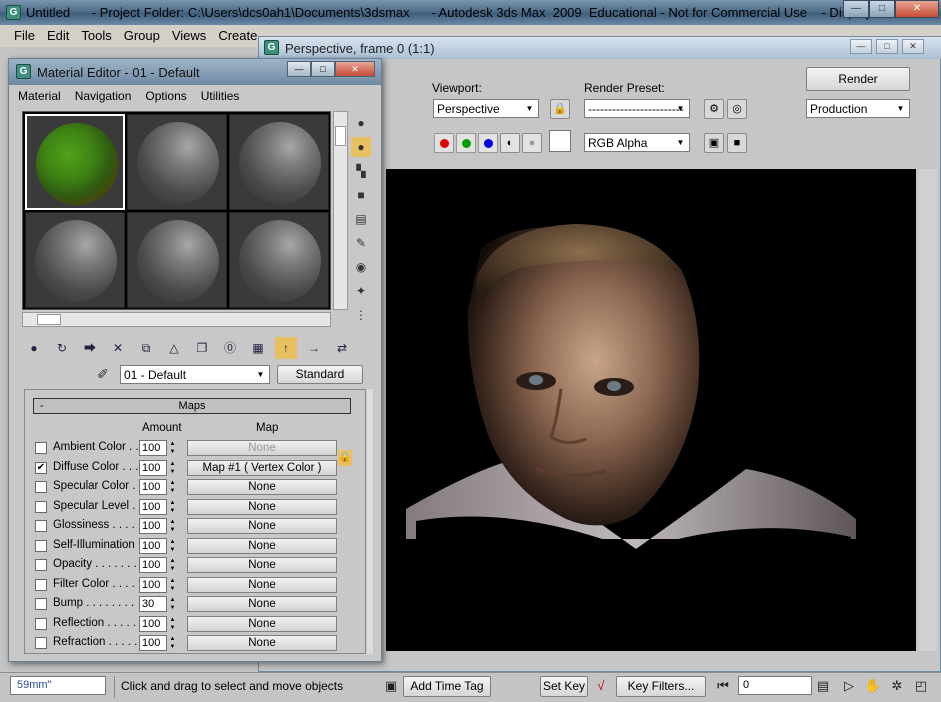  I want to click on map-slot-button: Map #1 ( Vertex Color ), so click(262, 467).